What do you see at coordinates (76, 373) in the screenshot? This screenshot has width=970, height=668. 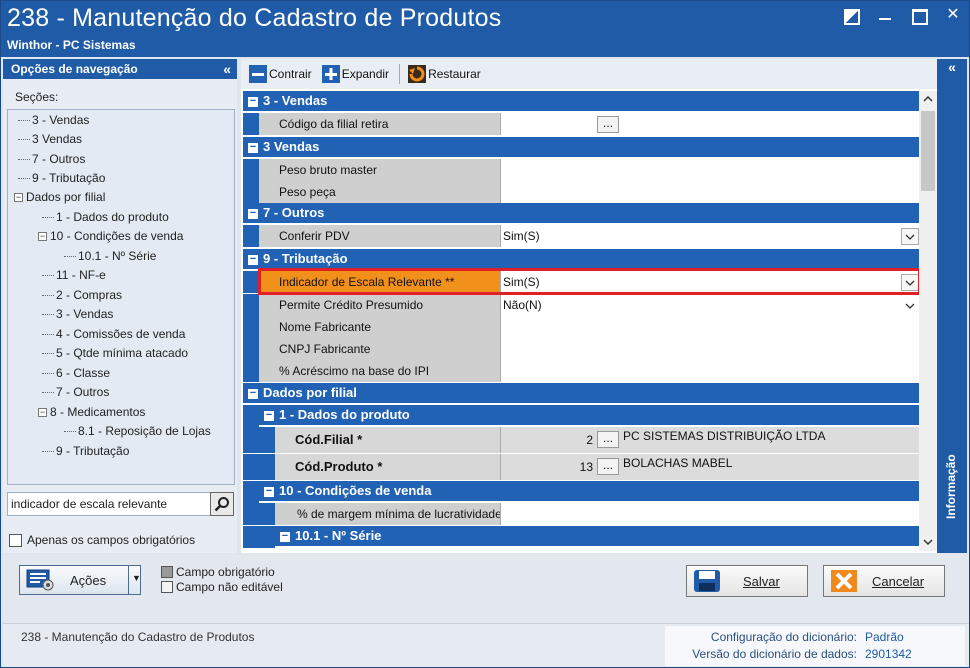 I see `tree-item: 6 - Classe` at bounding box center [76, 373].